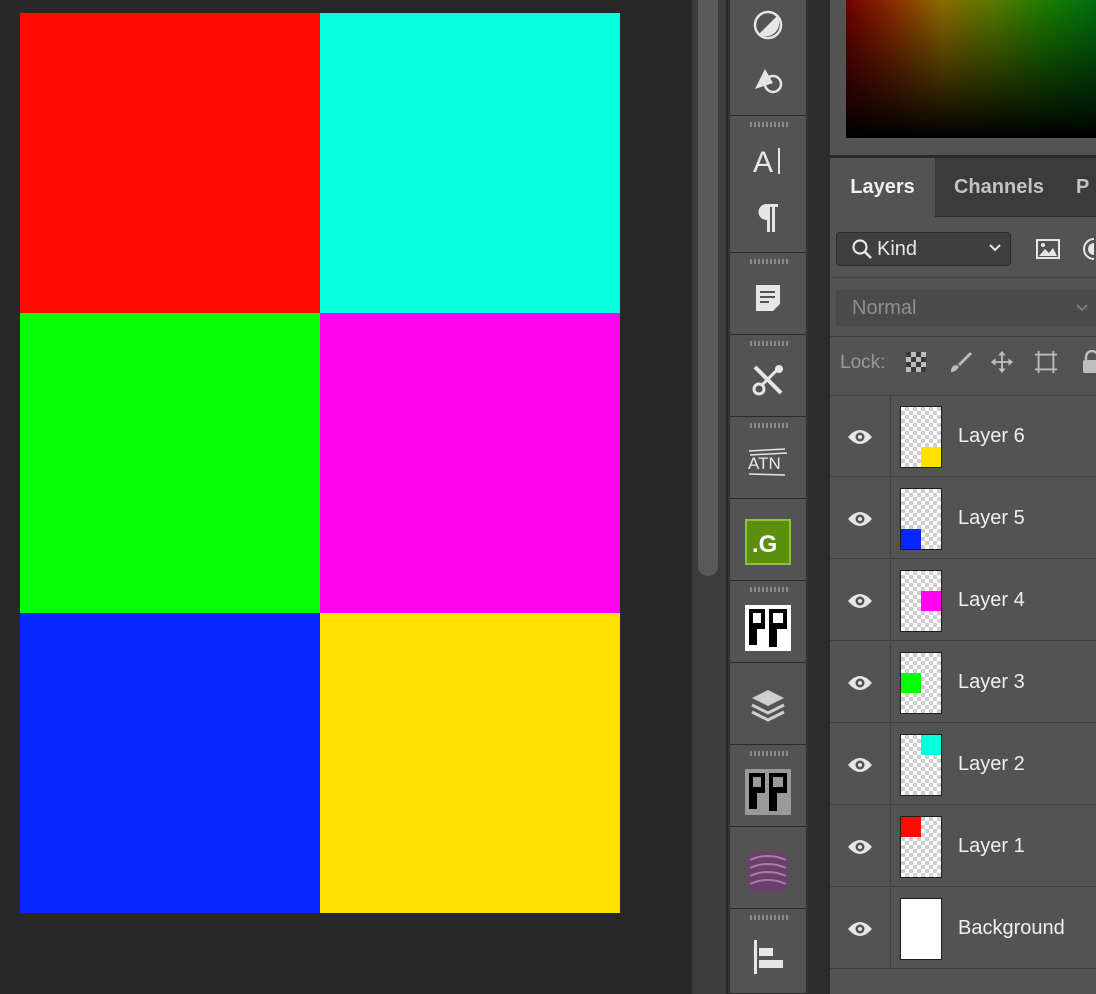 The width and height of the screenshot is (1096, 994). I want to click on filter-kind-select: Kind, so click(923, 249).